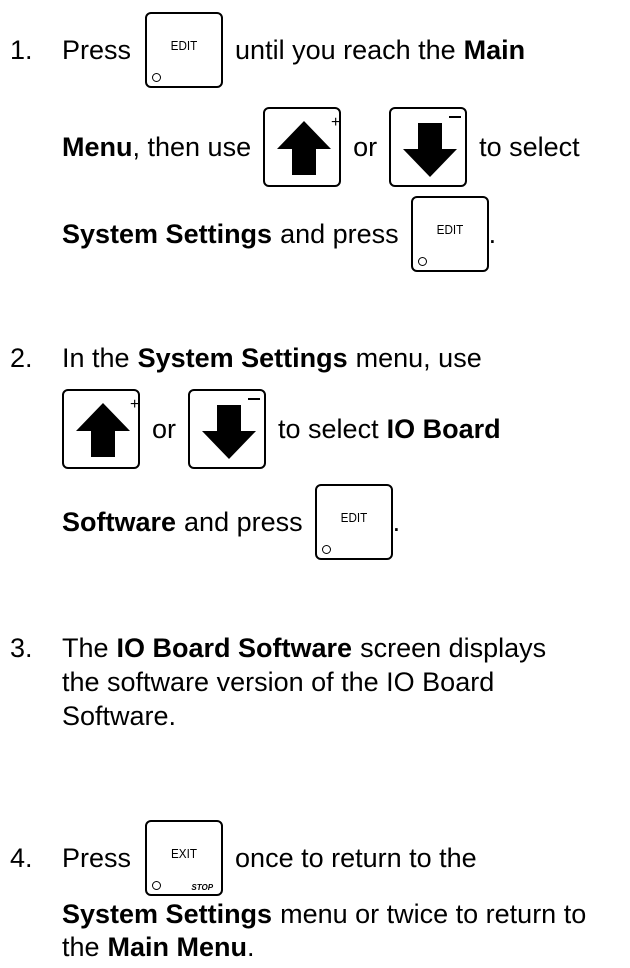 This screenshot has height=968, width=630. I want to click on exit-stop-key-icon: EXIT STOP, so click(184, 858).